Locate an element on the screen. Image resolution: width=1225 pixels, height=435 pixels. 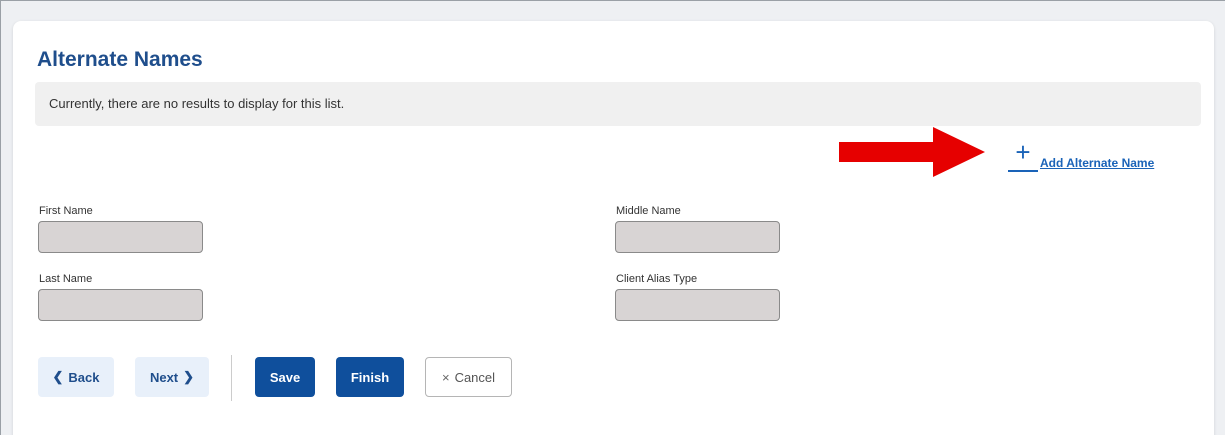
middle-name-field is located at coordinates (697, 237).